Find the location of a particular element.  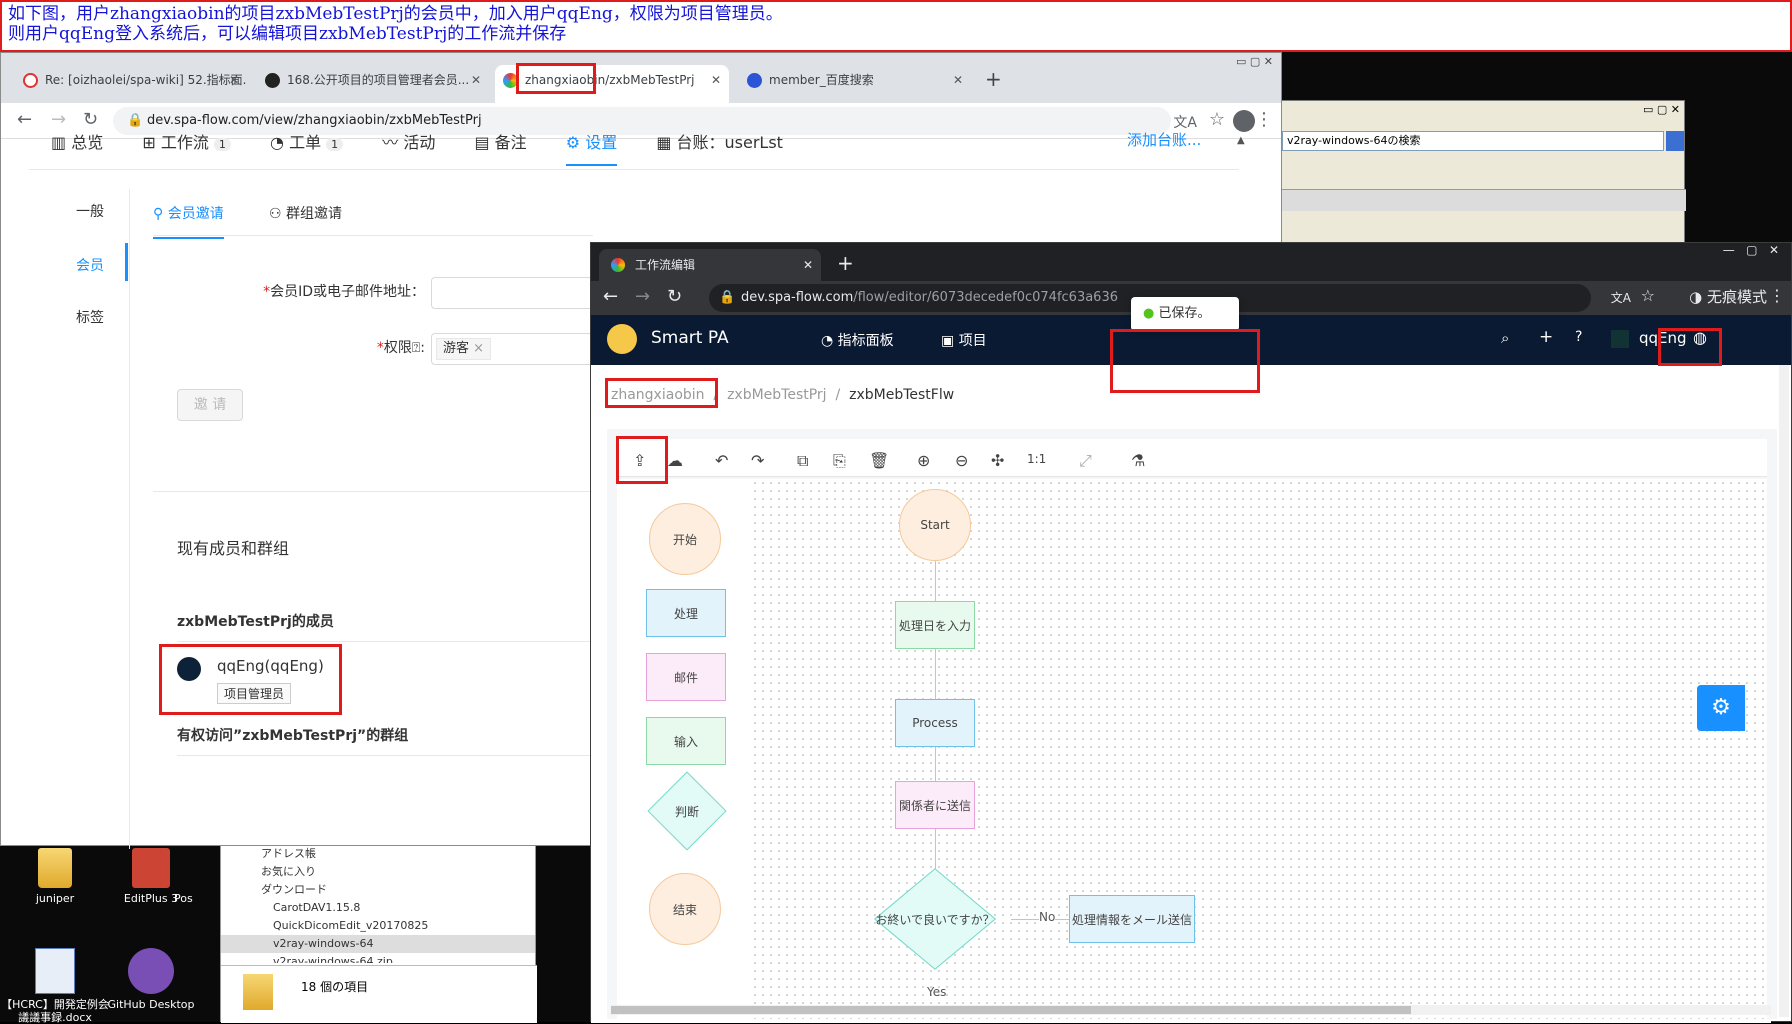

tab-project: zhangxiaobin/zxbMebTestPrj ✕ is located at coordinates (612, 84).